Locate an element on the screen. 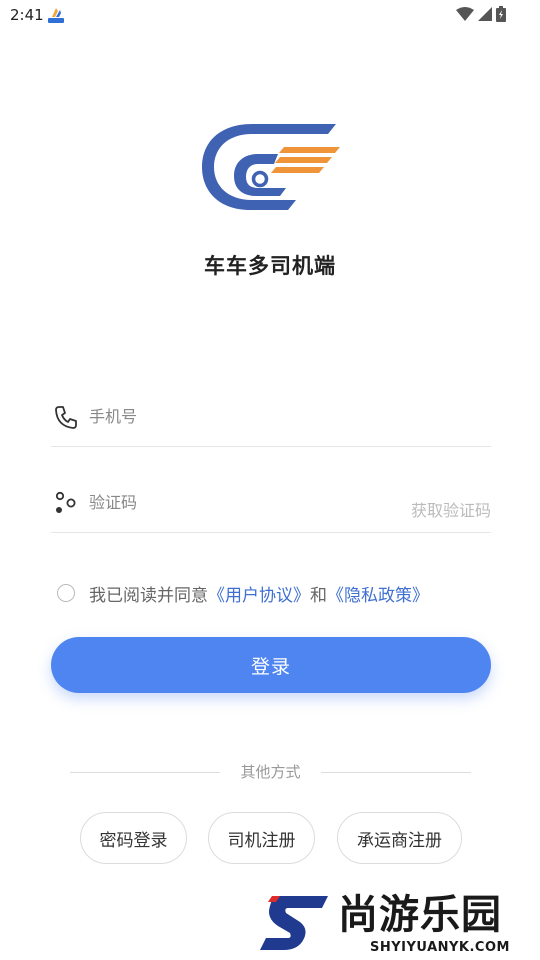 This screenshot has height=960, width=540. watermark-name: 尚游乐园 is located at coordinates (420, 915).